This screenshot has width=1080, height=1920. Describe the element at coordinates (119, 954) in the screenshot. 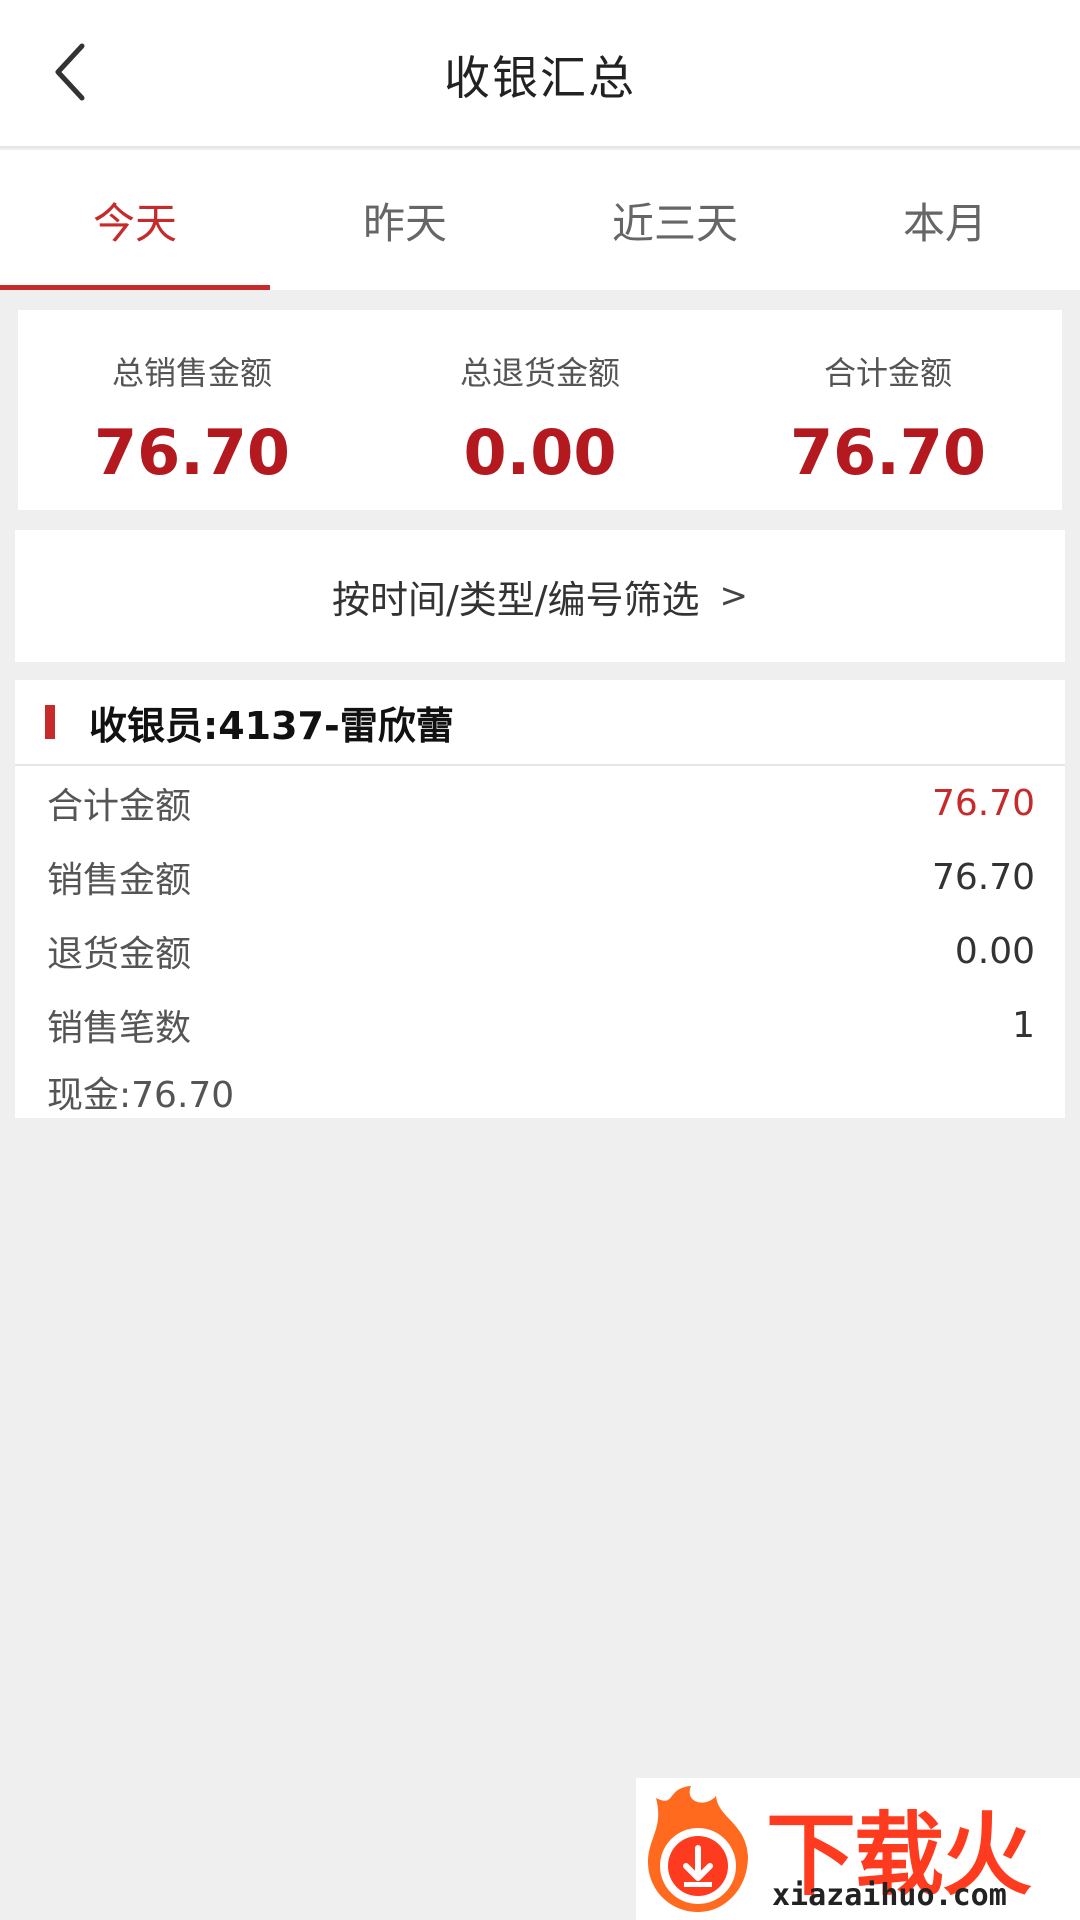

I see `stat-label: 退货金额` at that location.